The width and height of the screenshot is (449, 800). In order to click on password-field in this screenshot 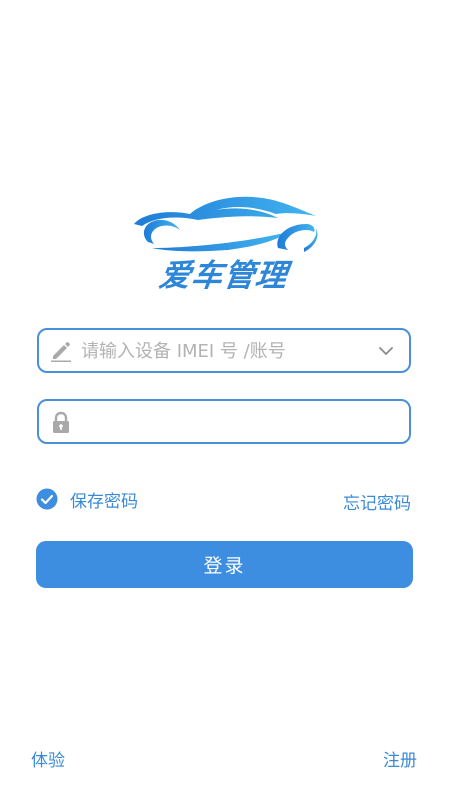, I will do `click(224, 421)`.